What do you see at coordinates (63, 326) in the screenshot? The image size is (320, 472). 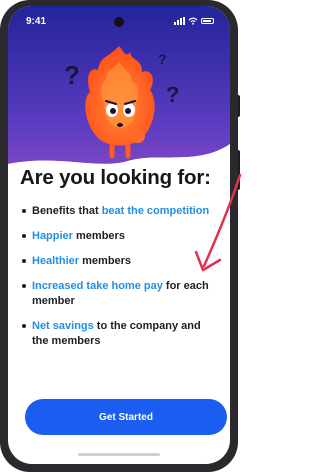 I see `benefit-highlight-text: Net savings` at bounding box center [63, 326].